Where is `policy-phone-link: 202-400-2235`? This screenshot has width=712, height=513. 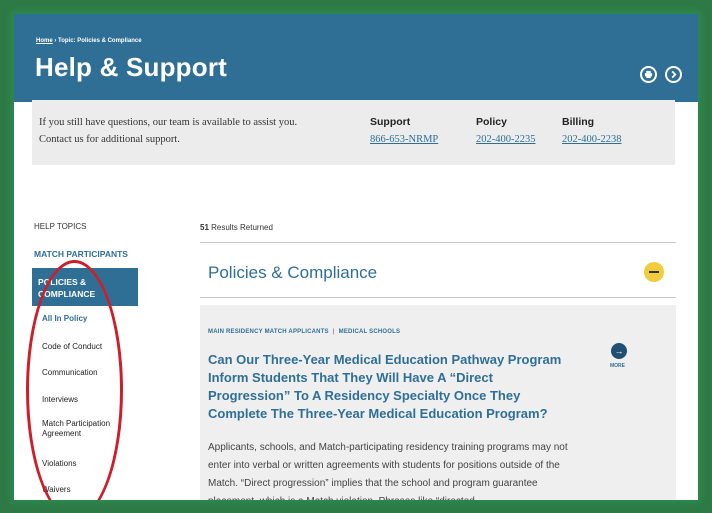 policy-phone-link: 202-400-2235 is located at coordinates (506, 139).